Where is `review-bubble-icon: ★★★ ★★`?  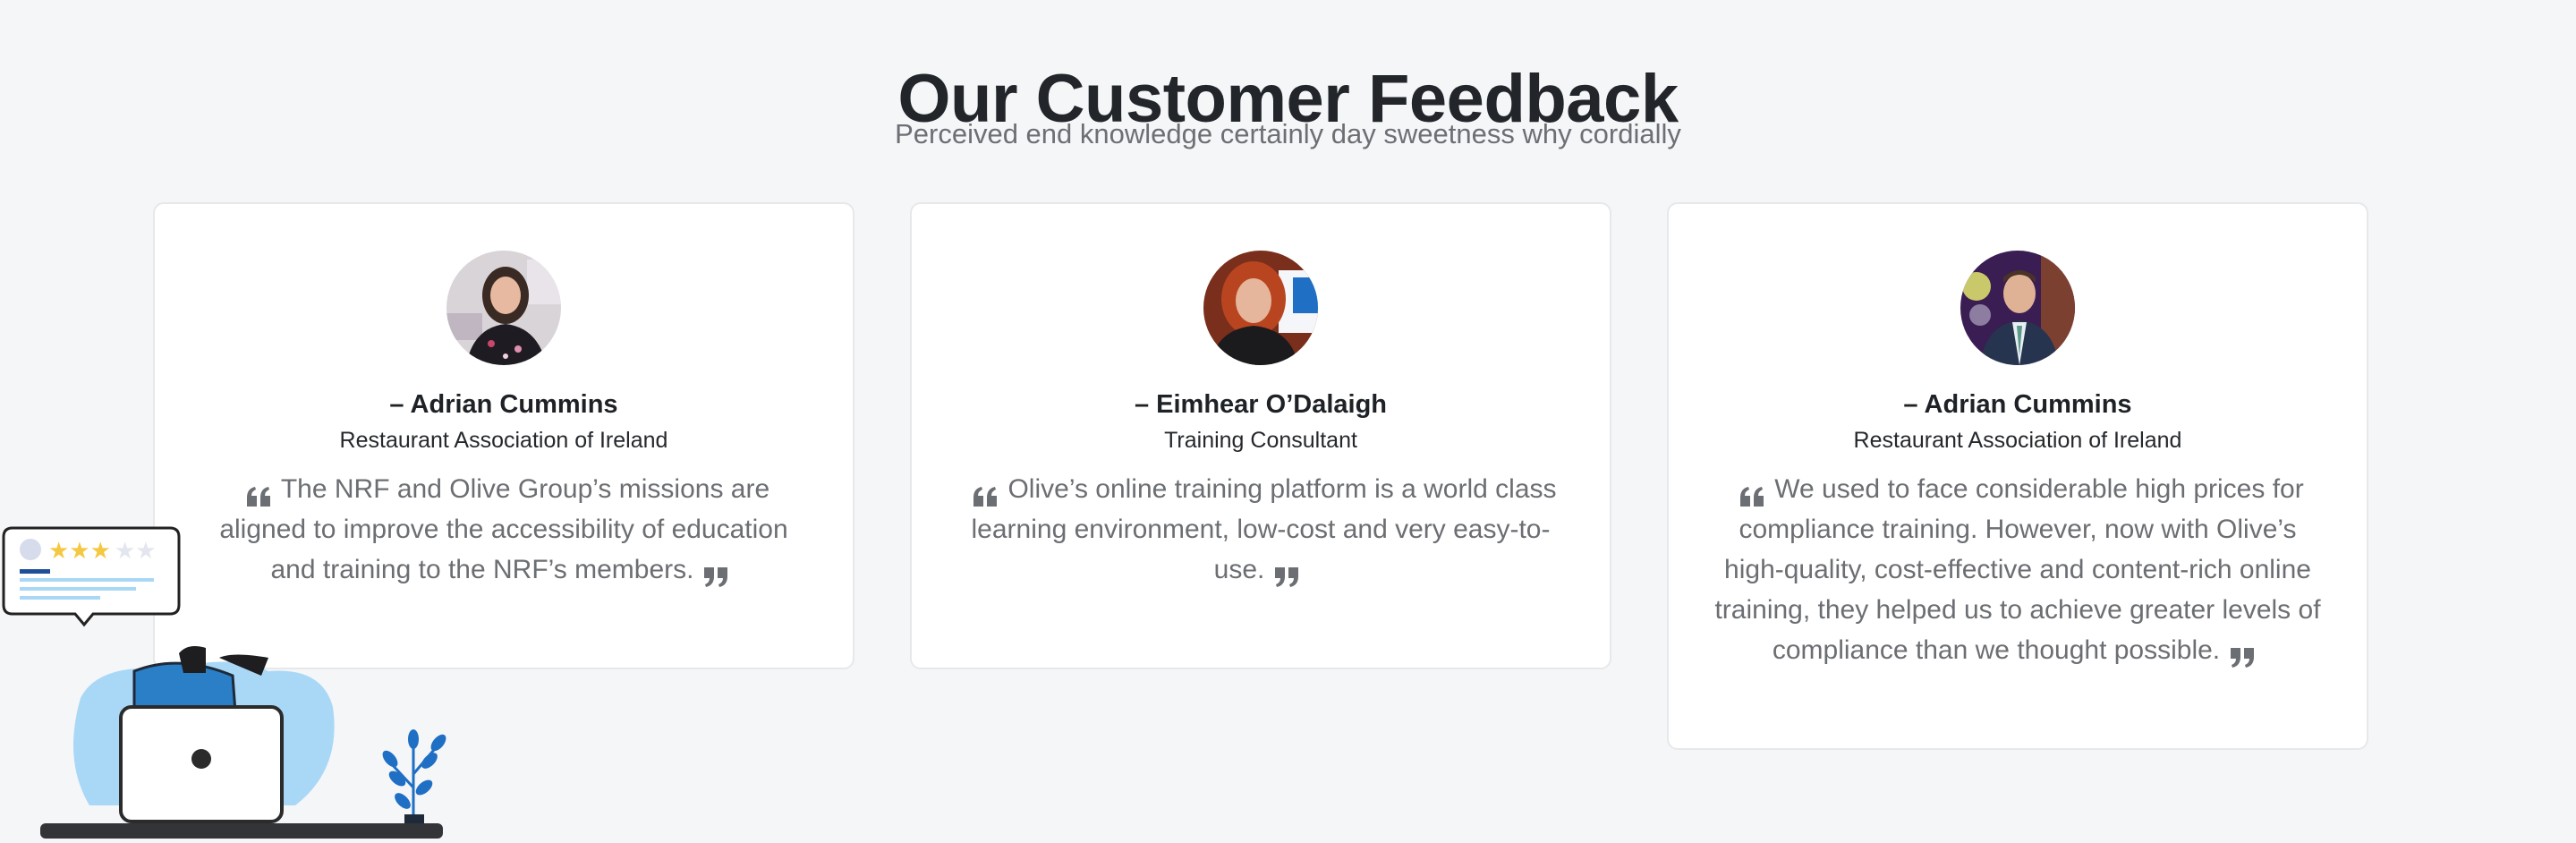 review-bubble-icon: ★★★ ★★ is located at coordinates (91, 576).